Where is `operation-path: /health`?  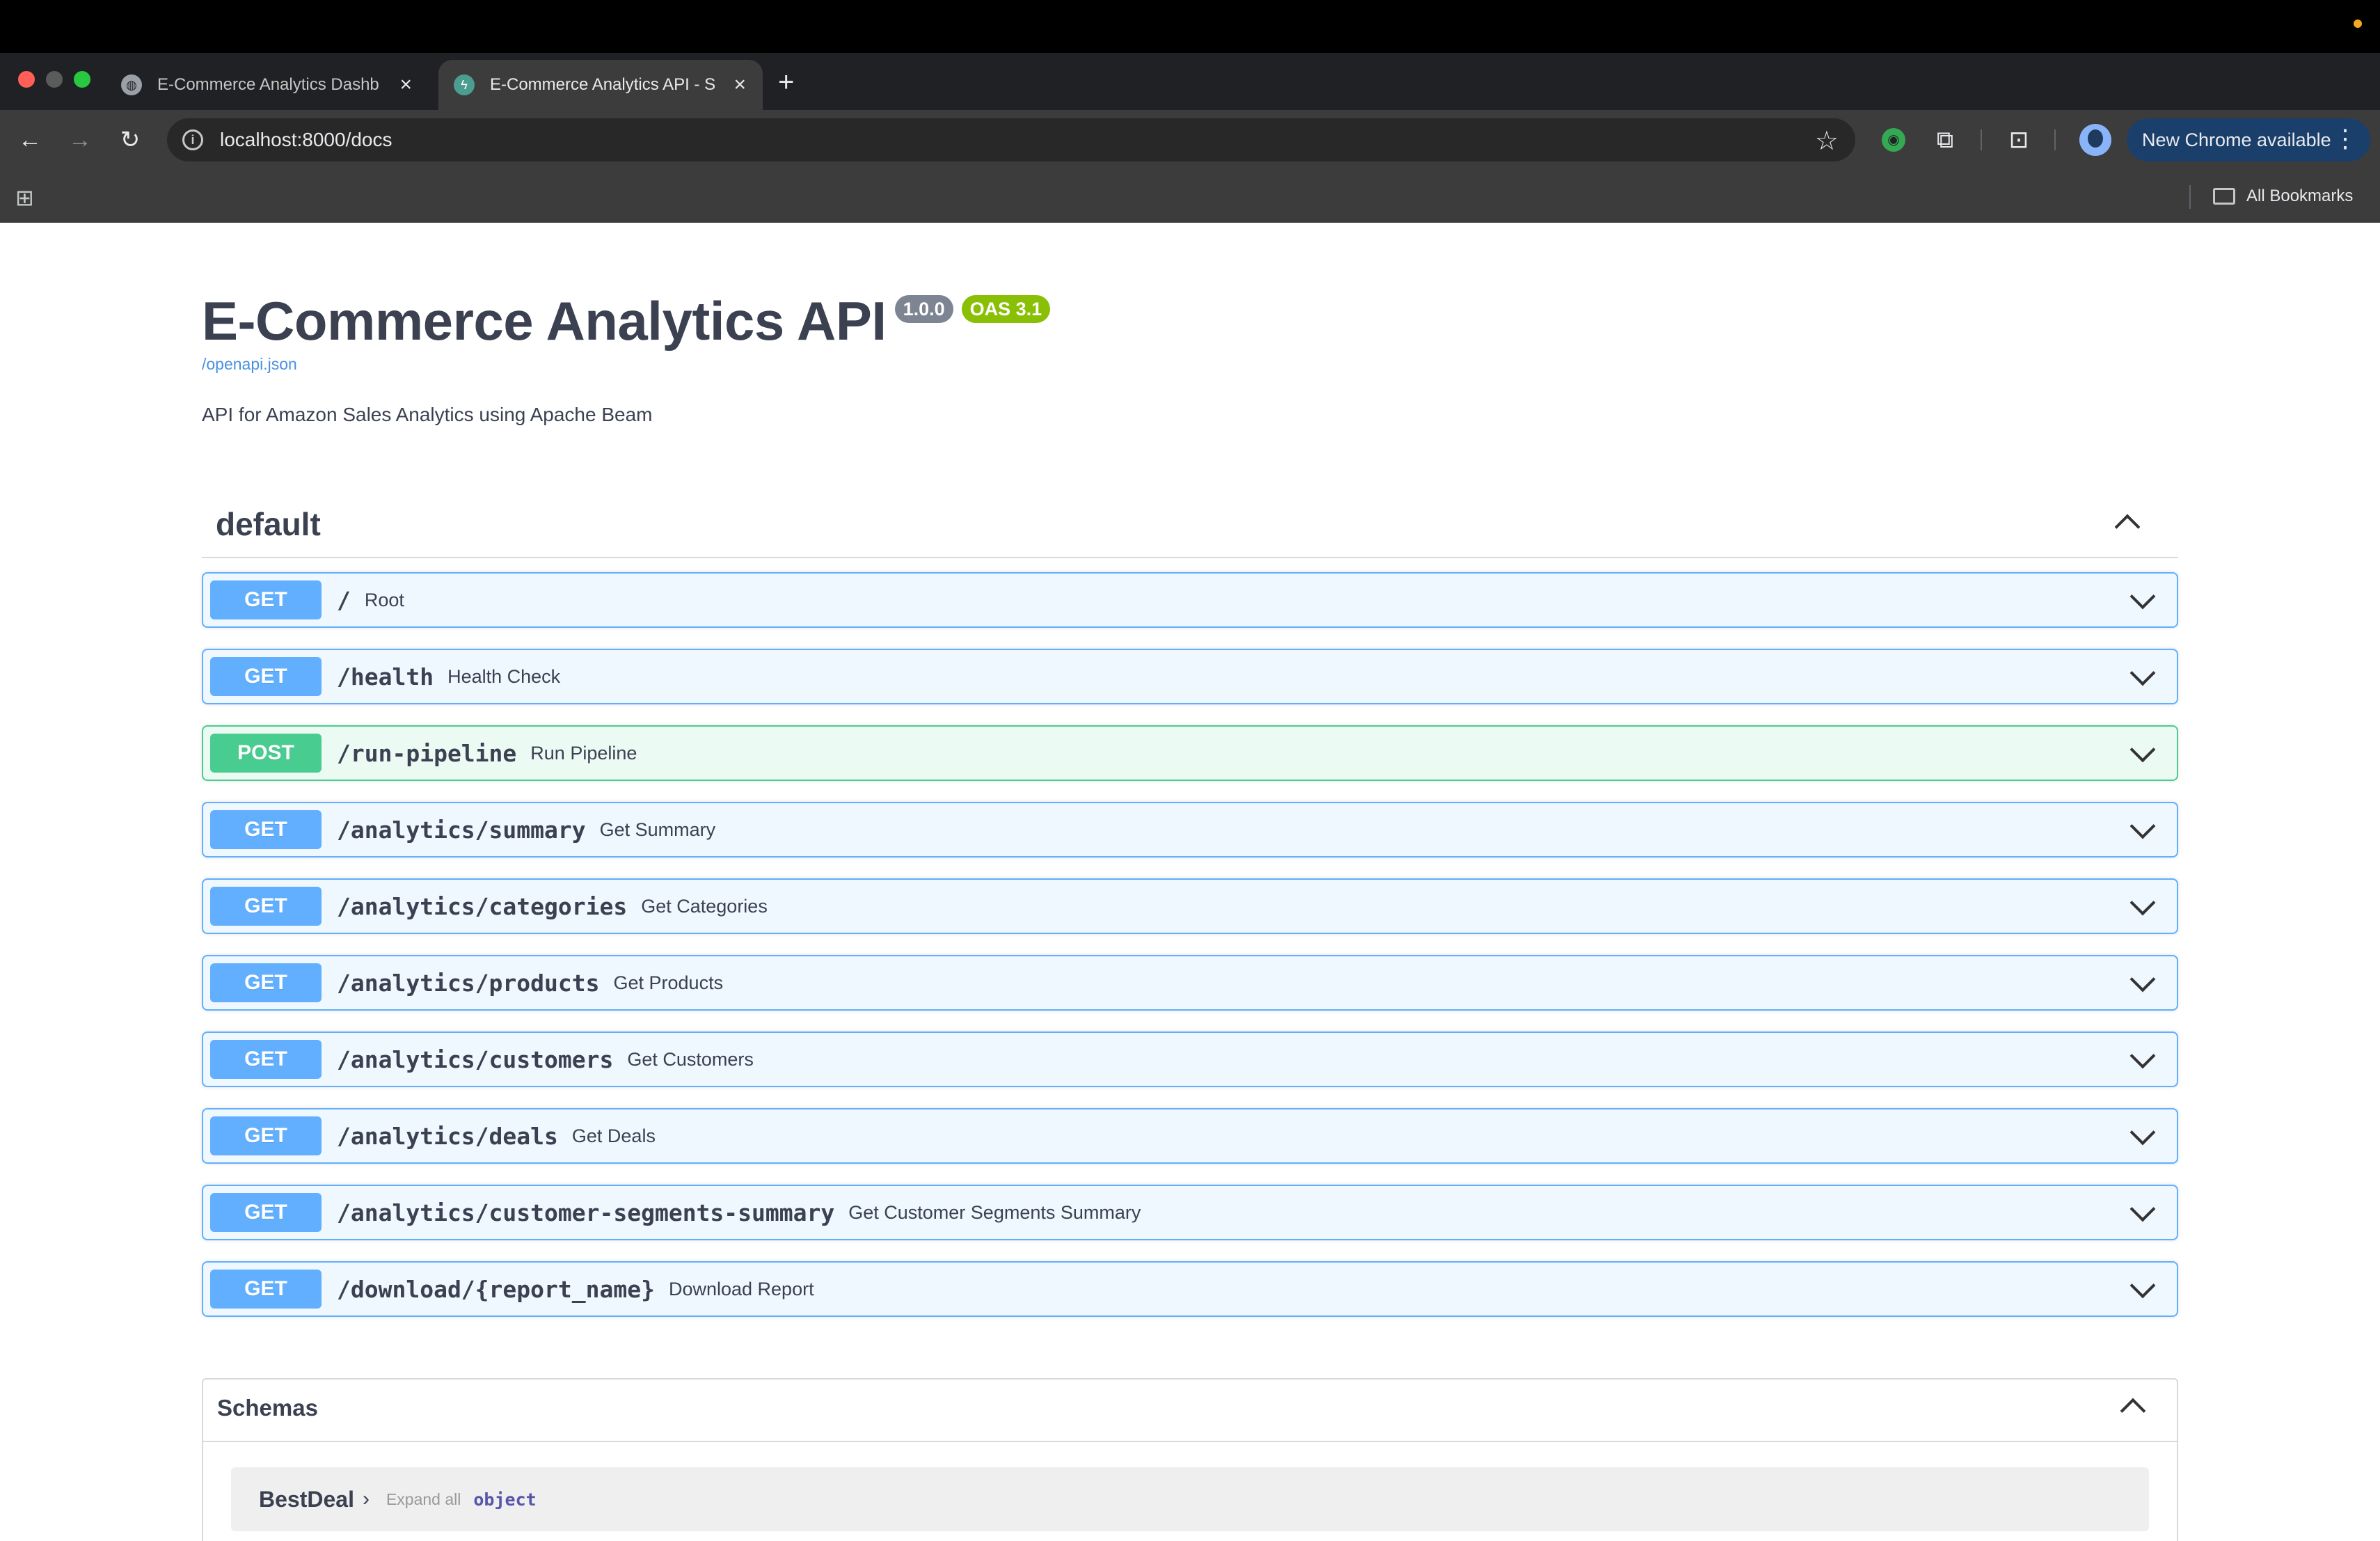 operation-path: /health is located at coordinates (385, 676).